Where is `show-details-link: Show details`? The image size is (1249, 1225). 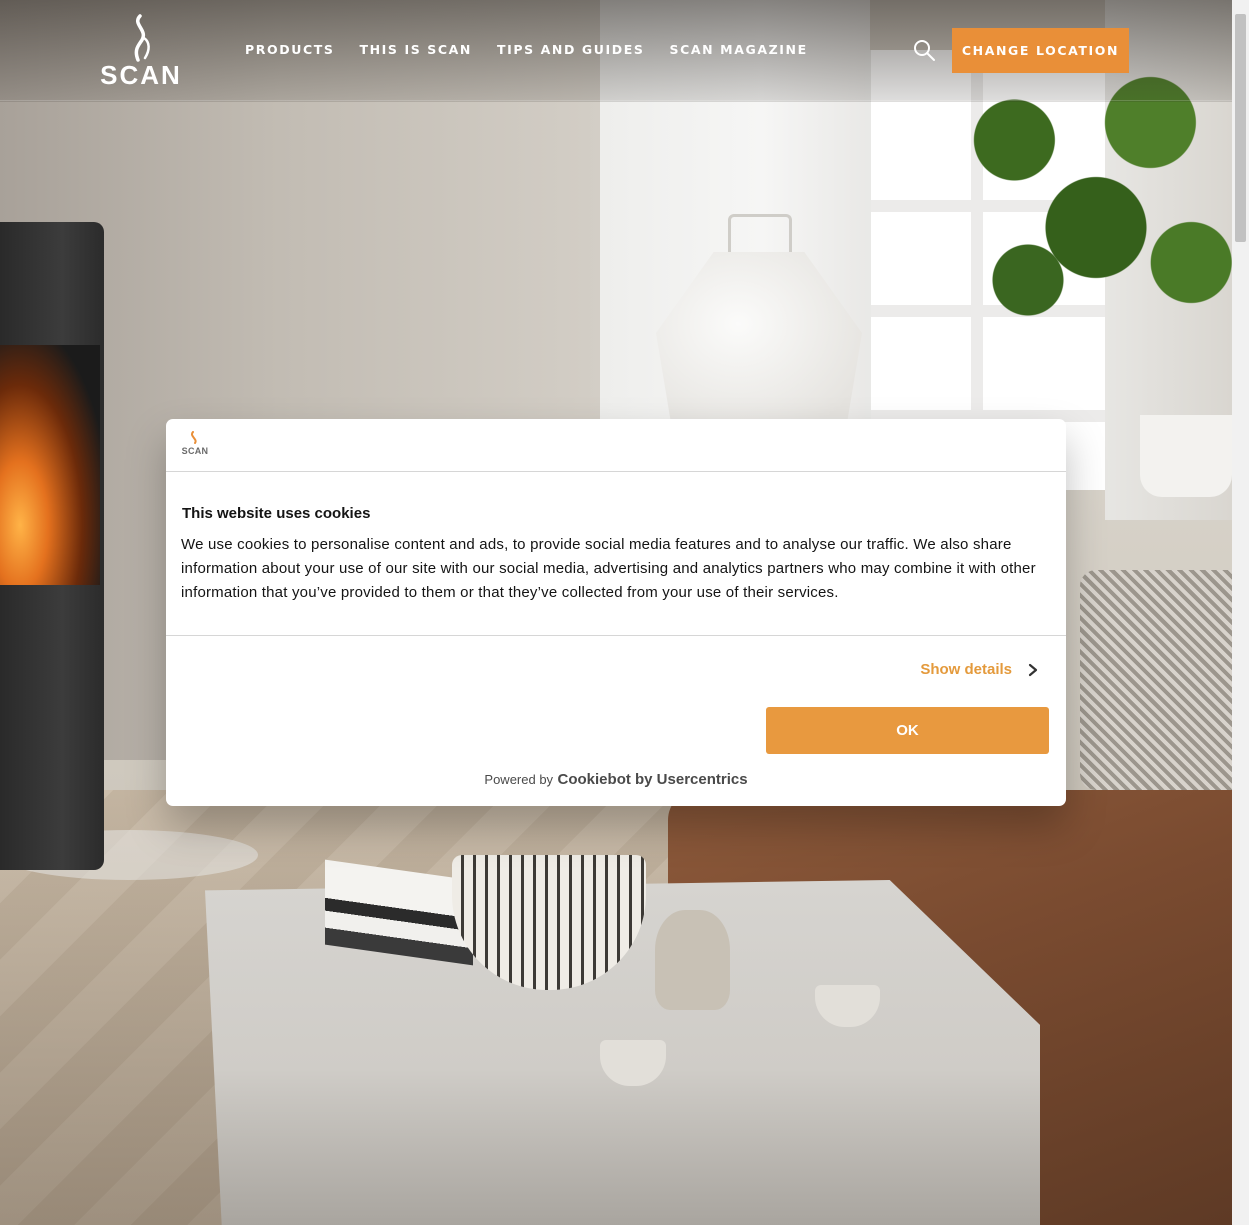
show-details-link: Show details is located at coordinates (980, 669).